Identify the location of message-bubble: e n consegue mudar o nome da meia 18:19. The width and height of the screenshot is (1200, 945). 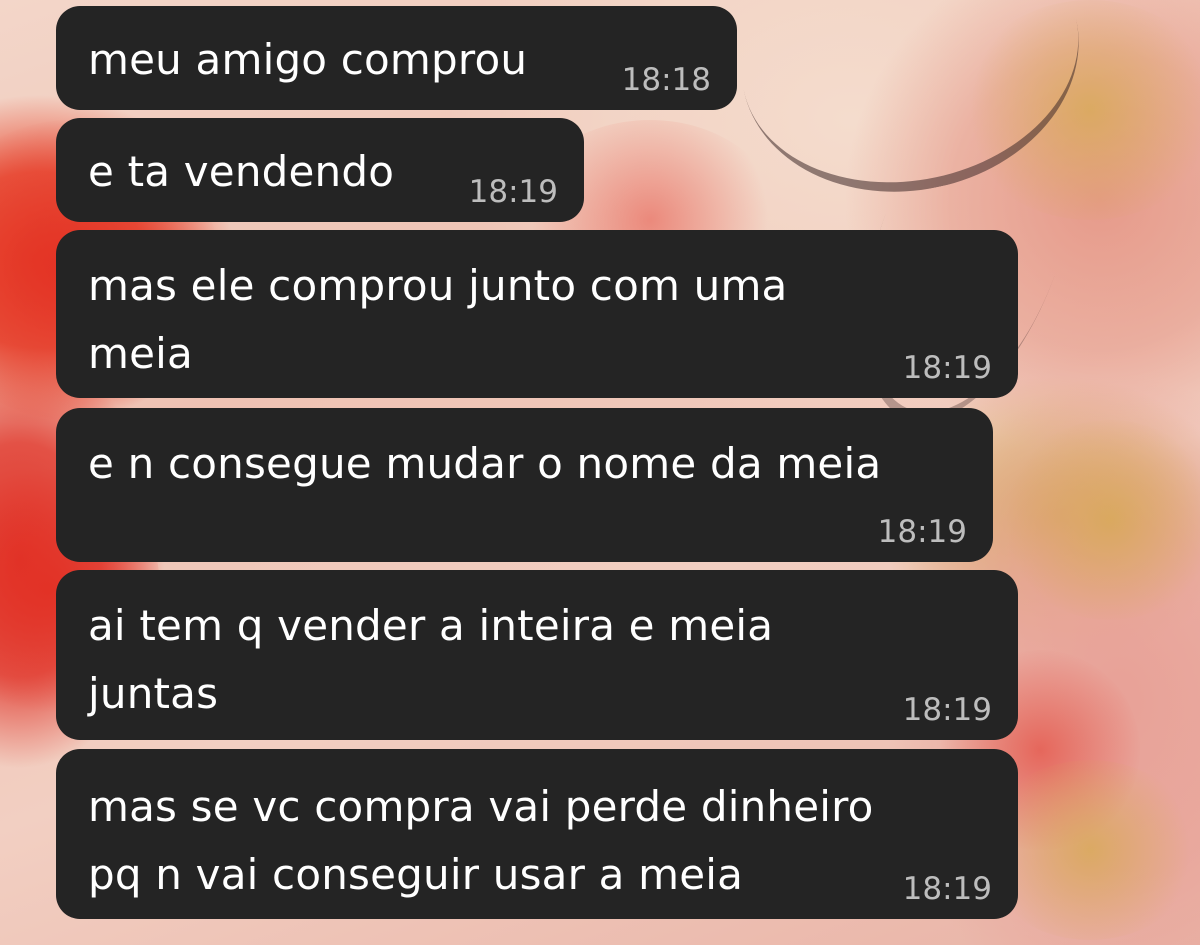
(524, 485).